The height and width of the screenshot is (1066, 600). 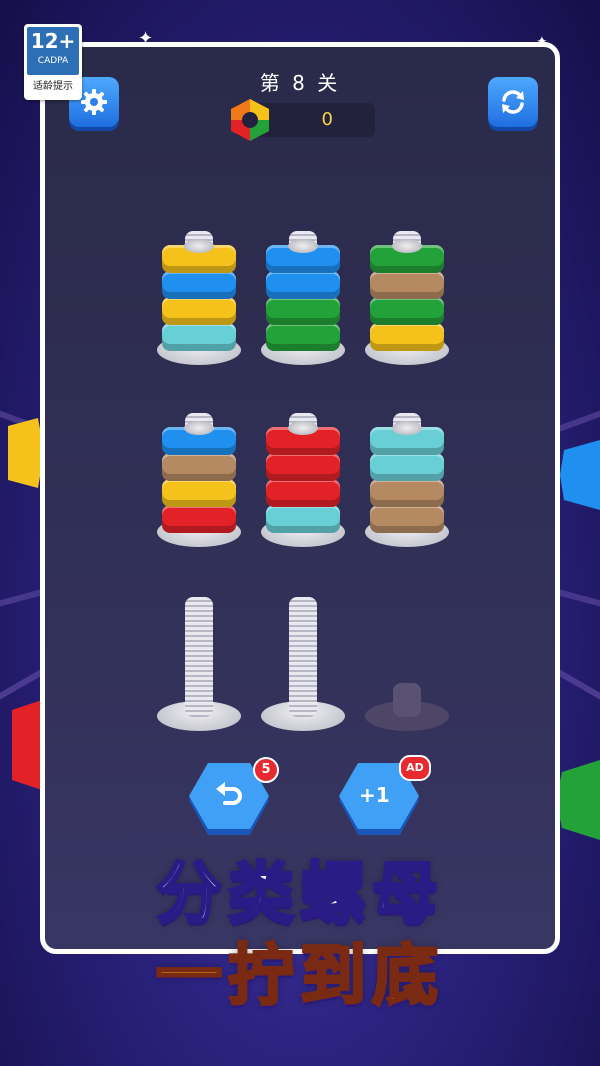 What do you see at coordinates (250, 120) in the screenshot?
I see `color-nut-icon` at bounding box center [250, 120].